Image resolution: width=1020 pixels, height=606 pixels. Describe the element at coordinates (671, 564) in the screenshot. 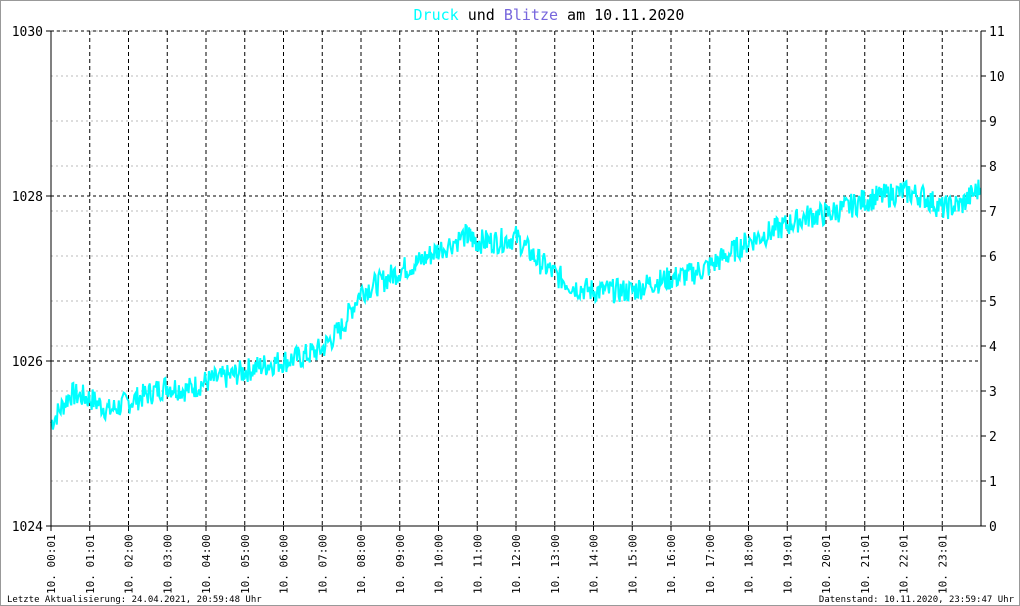

I see `x-tick-label: 10. 16:00` at that location.